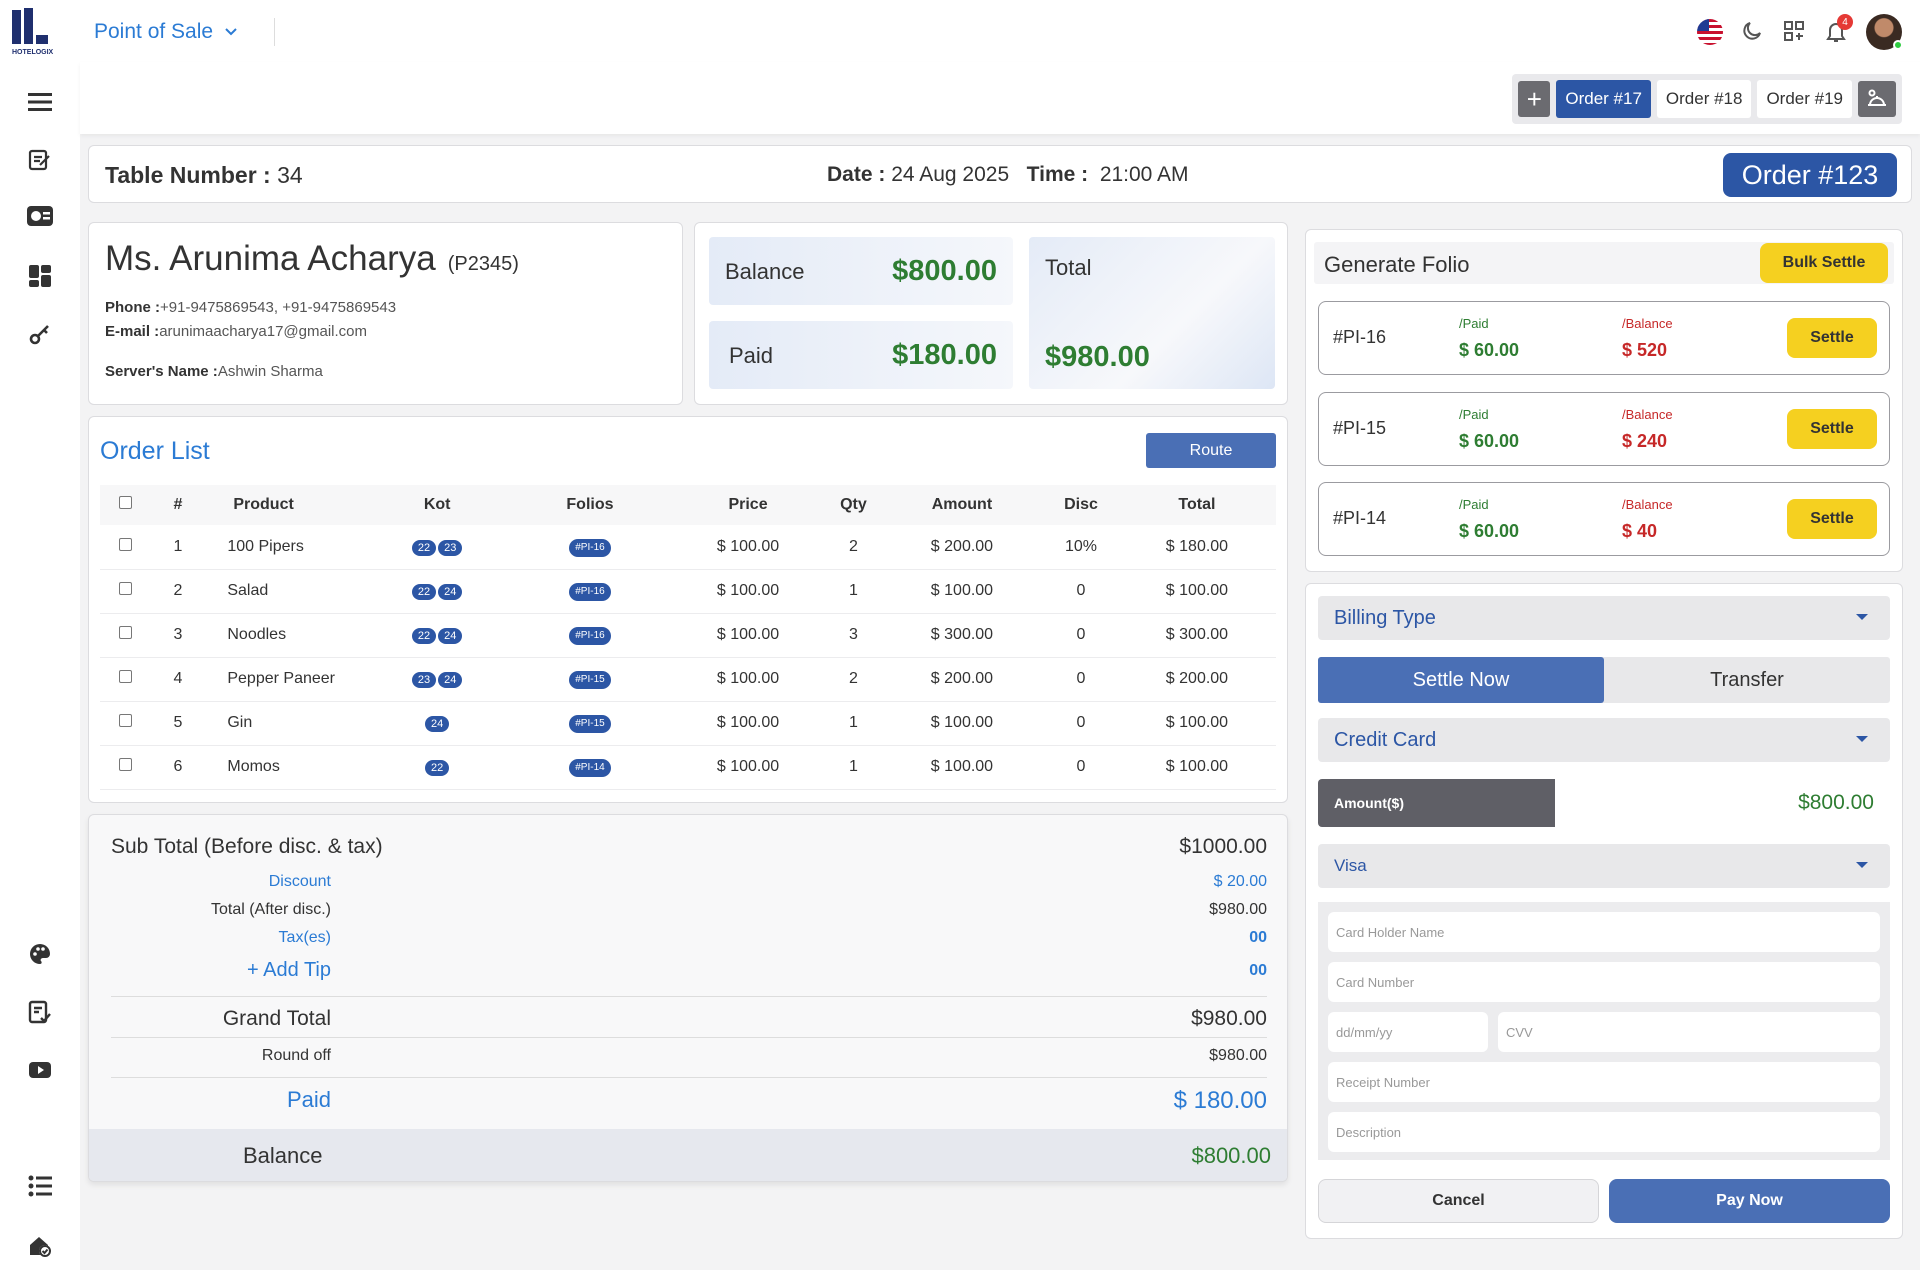  I want to click on user-avatar, so click(1884, 32).